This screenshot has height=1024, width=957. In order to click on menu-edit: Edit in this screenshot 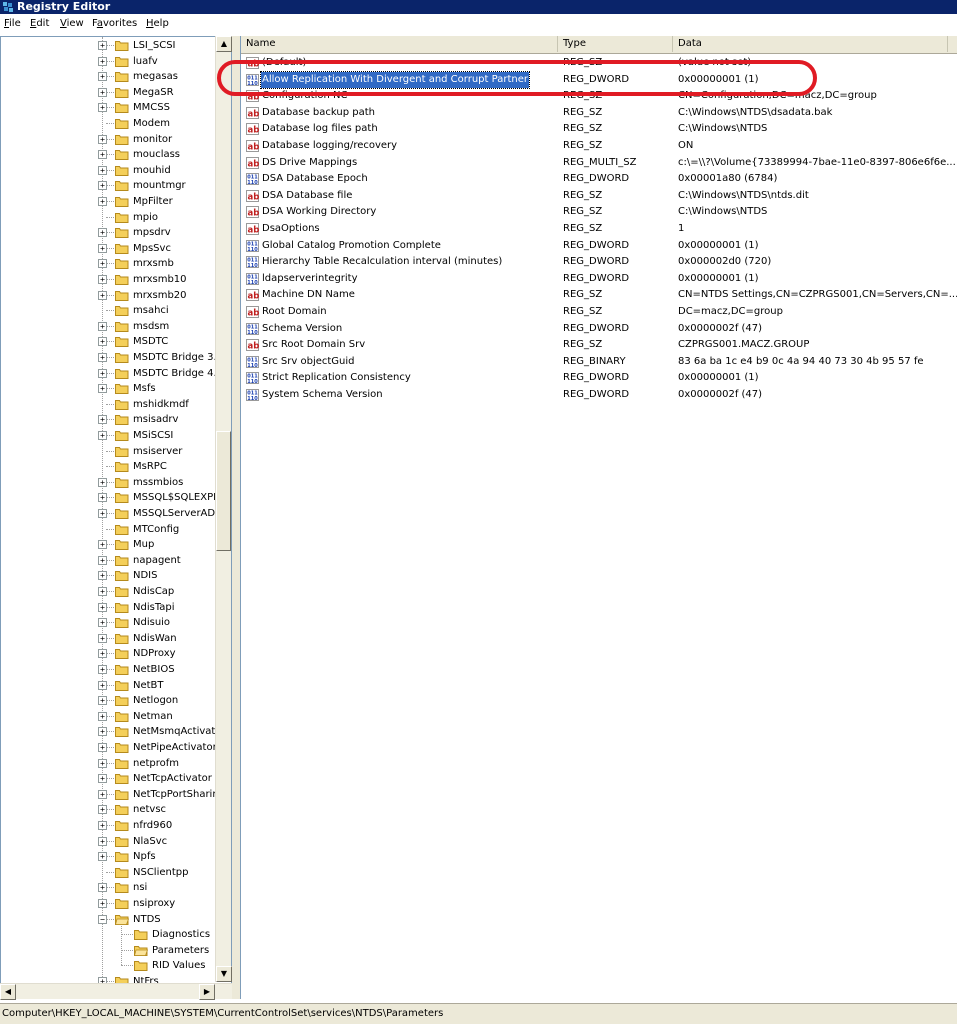, I will do `click(39, 24)`.